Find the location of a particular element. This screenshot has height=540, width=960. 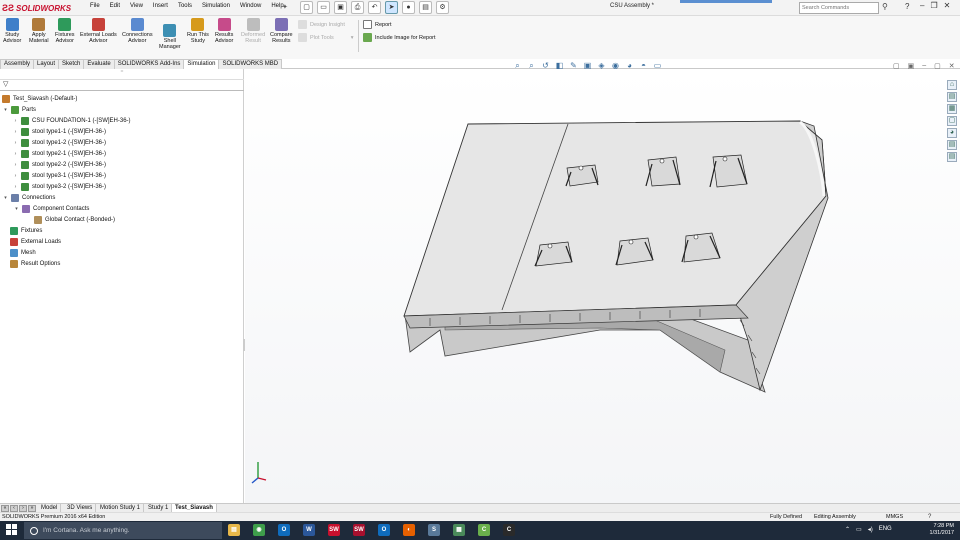

tree-part-item: › stool type2-2 (-[SW]EH-36-) is located at coordinates (59, 165).